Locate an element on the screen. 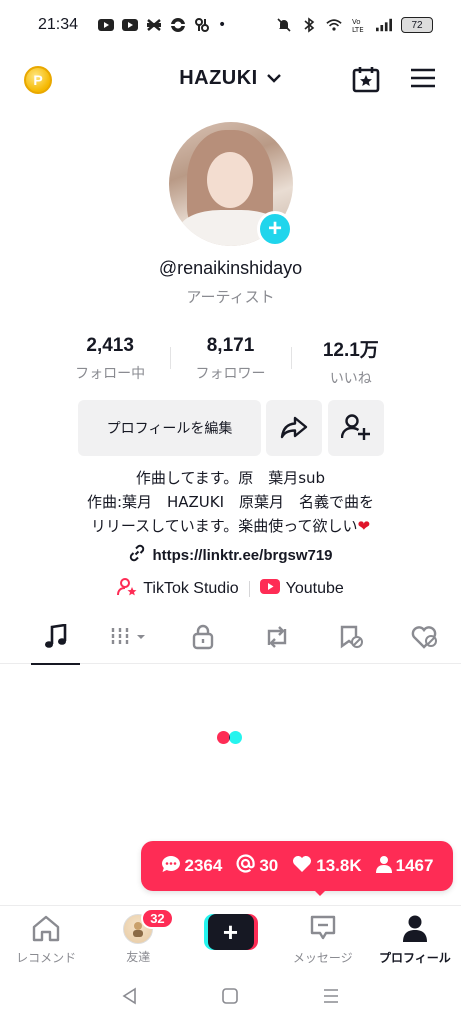  friends-badge: 32 is located at coordinates (157, 918).